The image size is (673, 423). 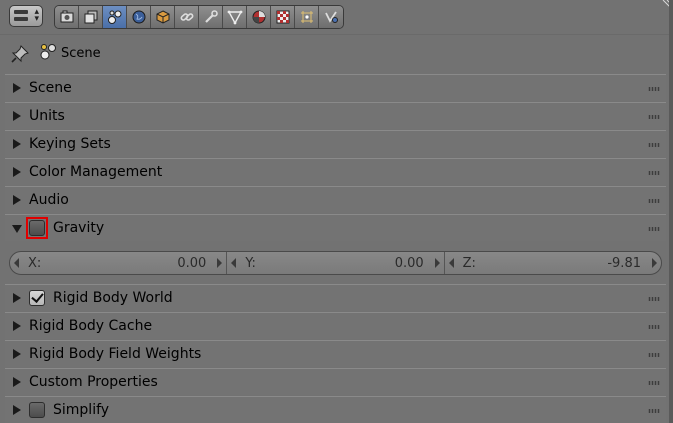 I want to click on tab-material, so click(x=259, y=17).